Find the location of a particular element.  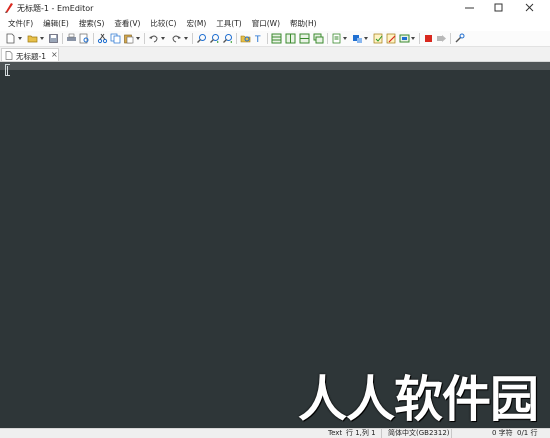

text-caret is located at coordinates (7, 71).